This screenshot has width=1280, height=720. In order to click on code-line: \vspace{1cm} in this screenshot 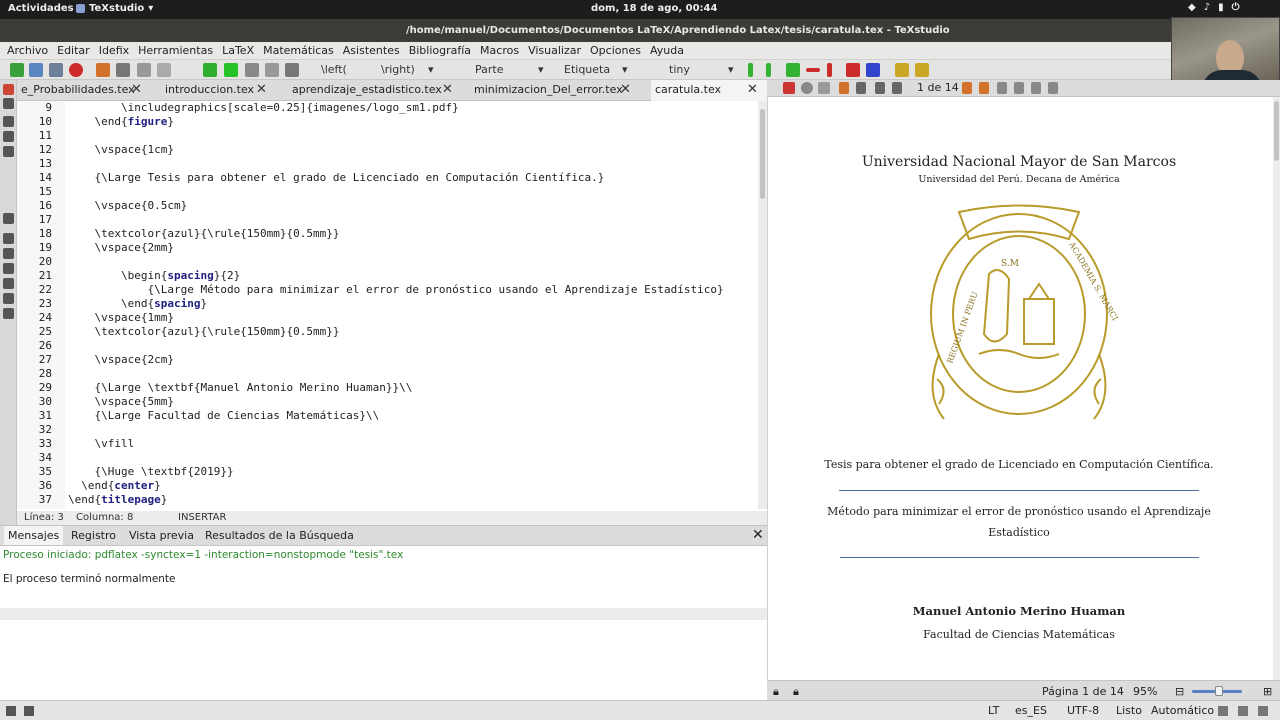, I will do `click(413, 150)`.